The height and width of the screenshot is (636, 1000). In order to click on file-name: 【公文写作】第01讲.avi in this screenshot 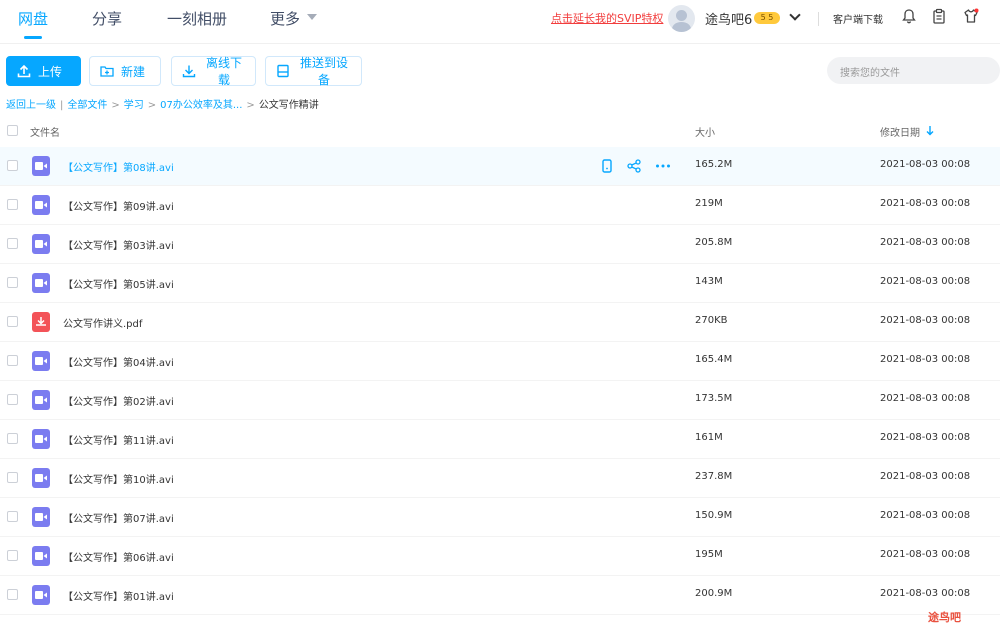, I will do `click(118, 595)`.